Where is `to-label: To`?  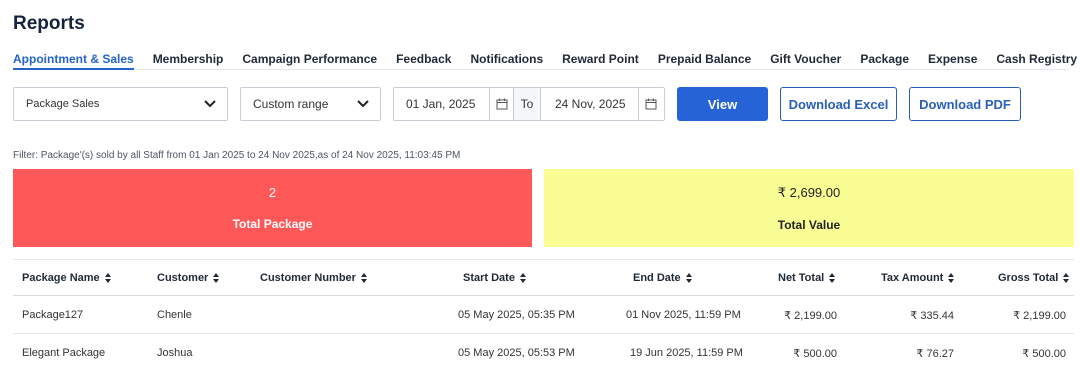 to-label: To is located at coordinates (527, 104).